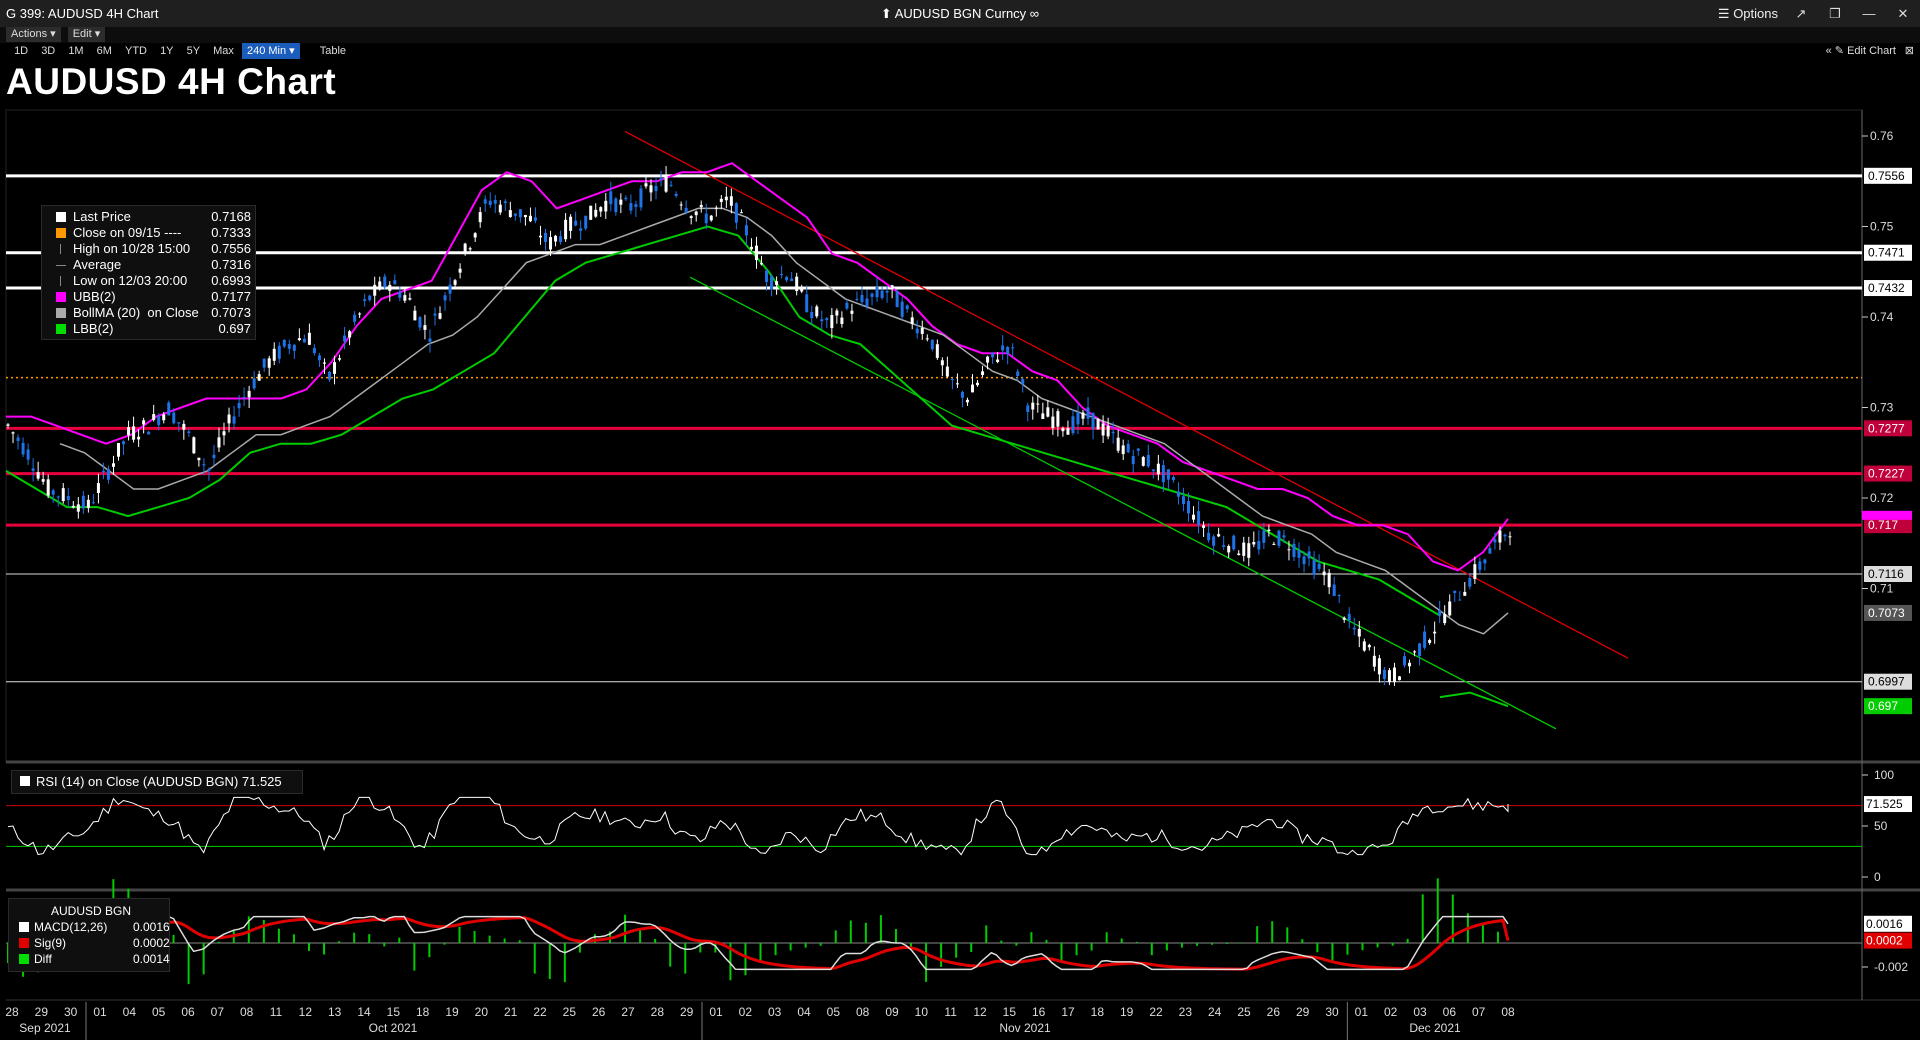 Image resolution: width=1920 pixels, height=1040 pixels. What do you see at coordinates (71, 1012) in the screenshot?
I see `date-tick-label: 30` at bounding box center [71, 1012].